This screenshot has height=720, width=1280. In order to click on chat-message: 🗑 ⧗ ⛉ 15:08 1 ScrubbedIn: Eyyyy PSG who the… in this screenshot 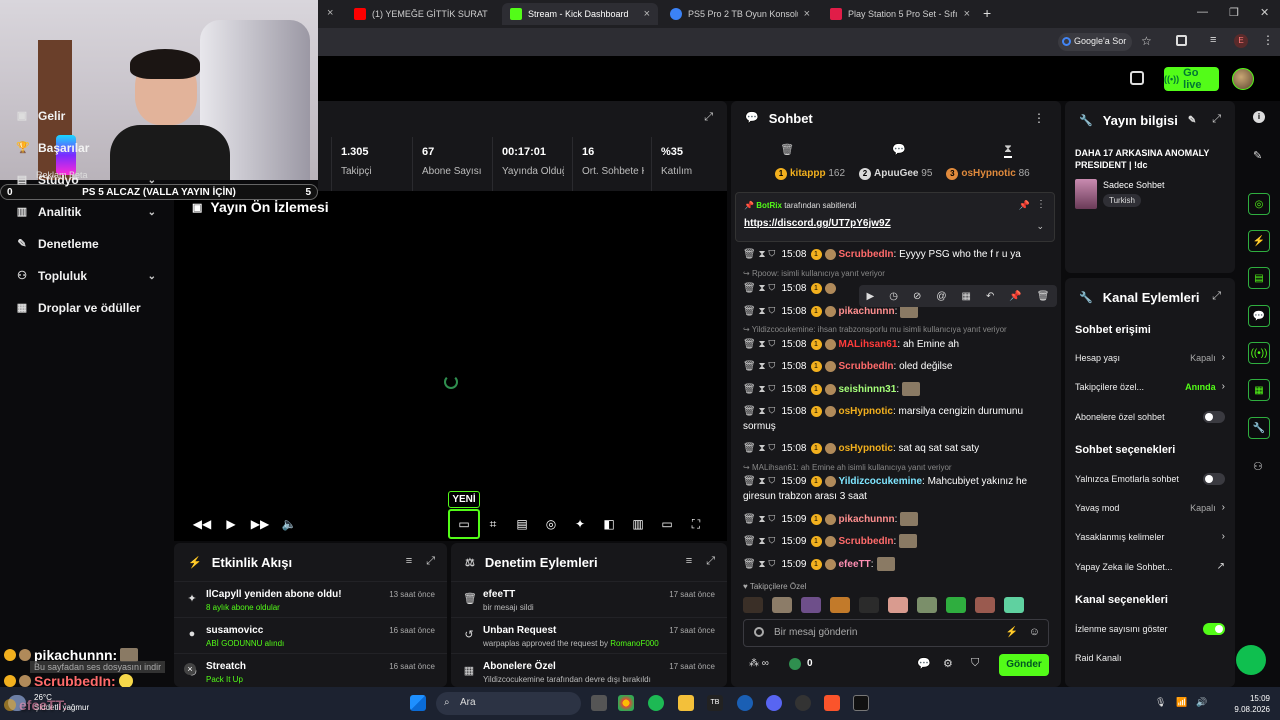, I will do `click(899, 254)`.